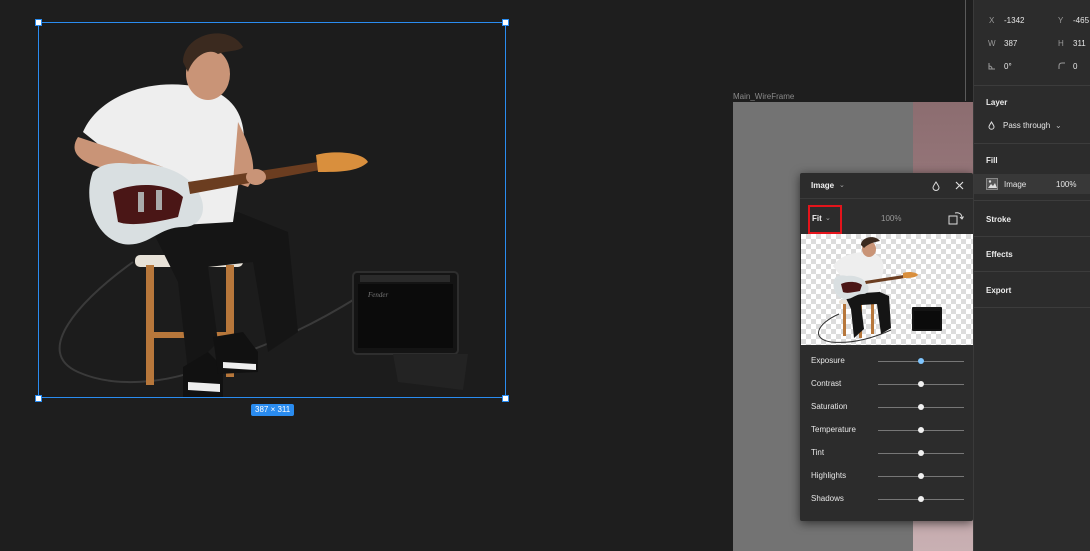  Describe the element at coordinates (936, 186) in the screenshot. I see `drop-icon` at that location.